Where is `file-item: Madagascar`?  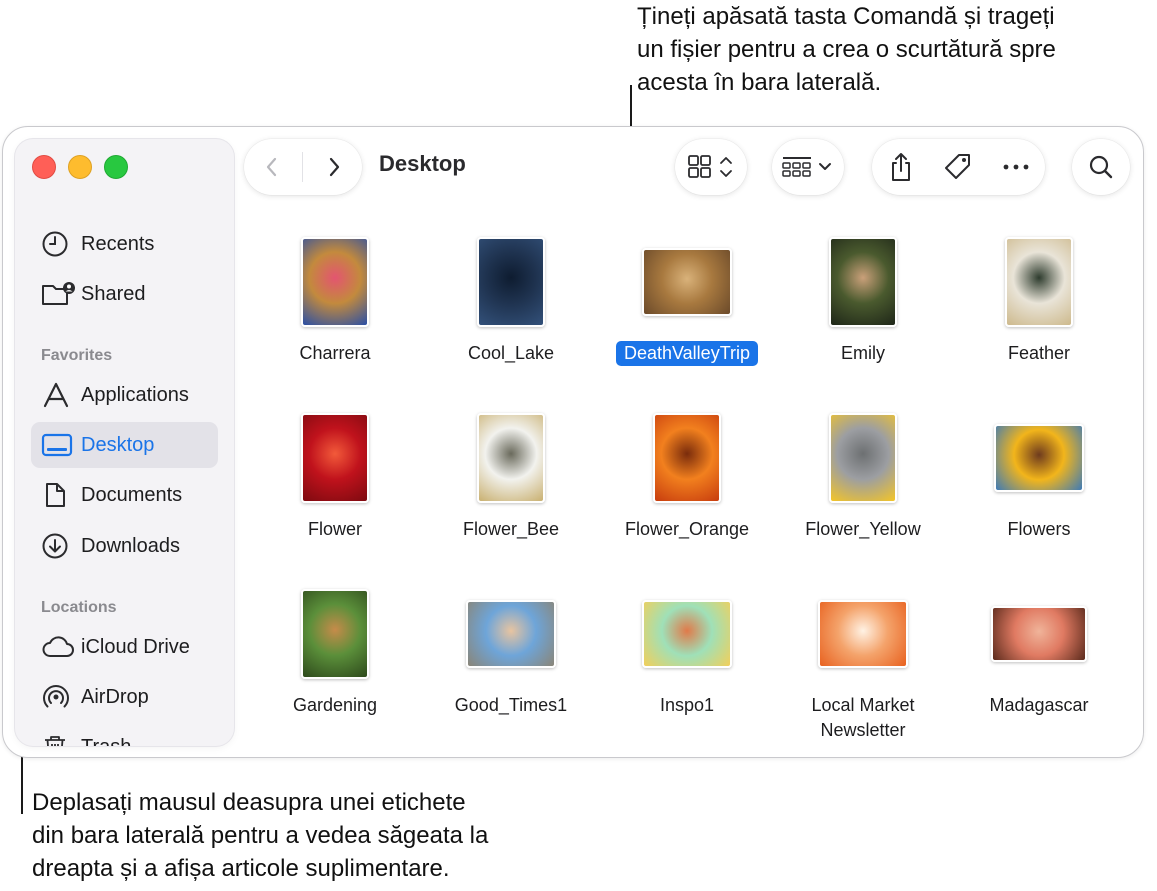 file-item: Madagascar is located at coordinates (1039, 648).